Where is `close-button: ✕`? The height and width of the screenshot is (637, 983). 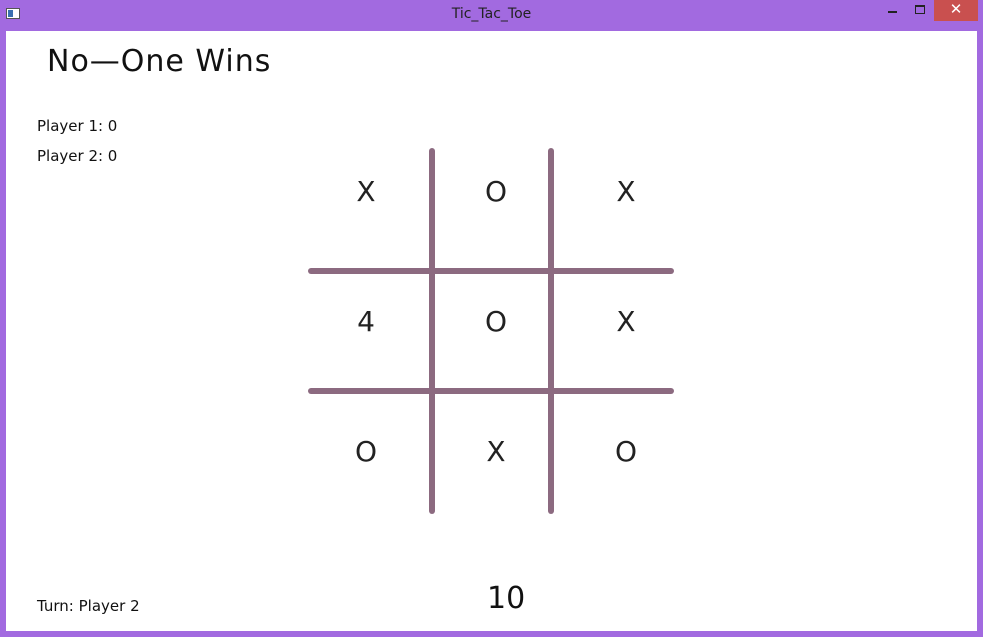
close-button: ✕ is located at coordinates (956, 10).